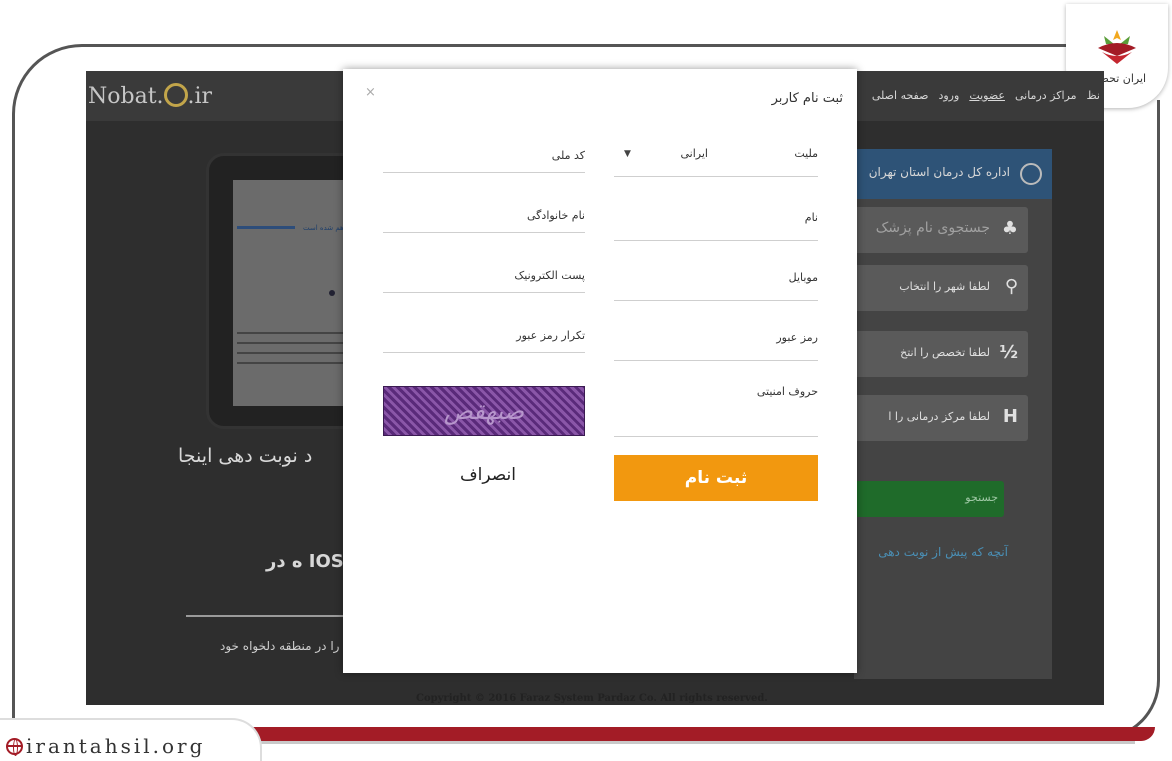  I want to click on specialty-select: ½ لطفا تخصص را انتخ, so click(941, 354).